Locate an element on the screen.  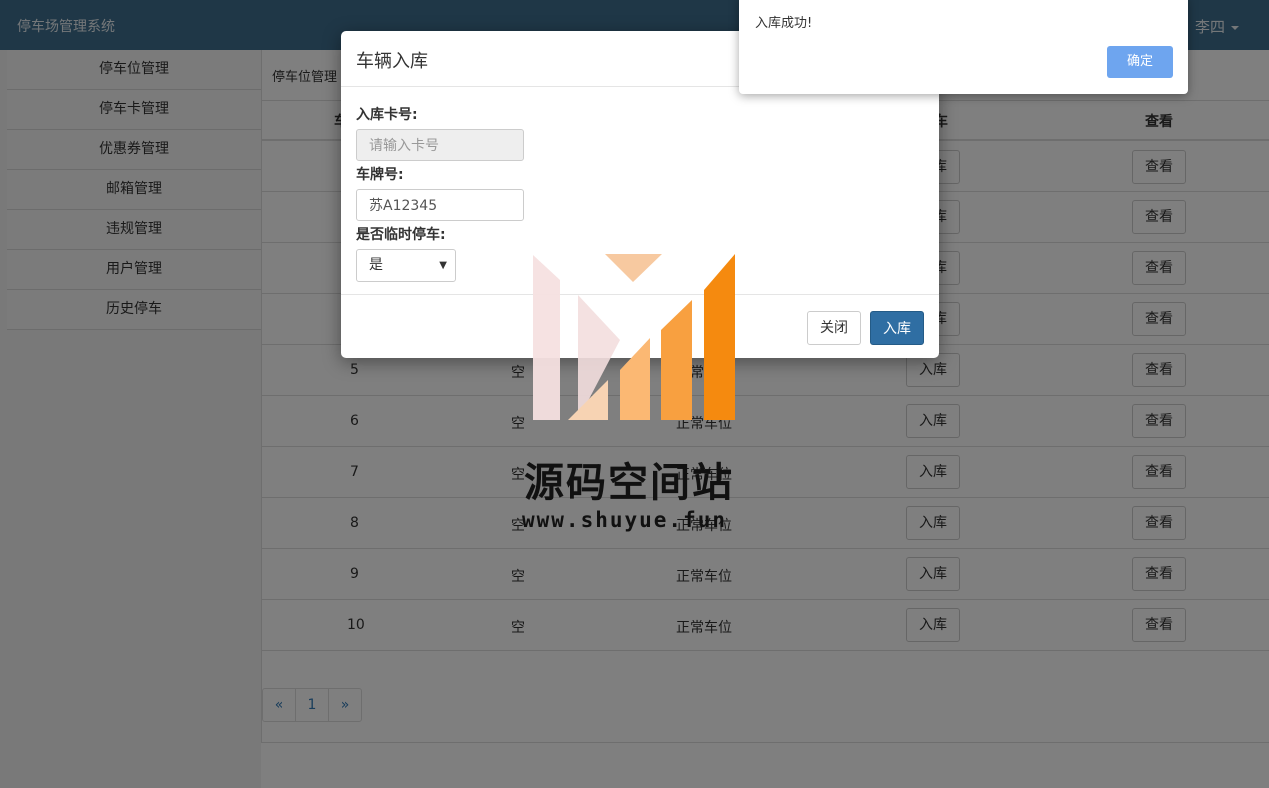
card-number-input: 请输入卡号 is located at coordinates (440, 145).